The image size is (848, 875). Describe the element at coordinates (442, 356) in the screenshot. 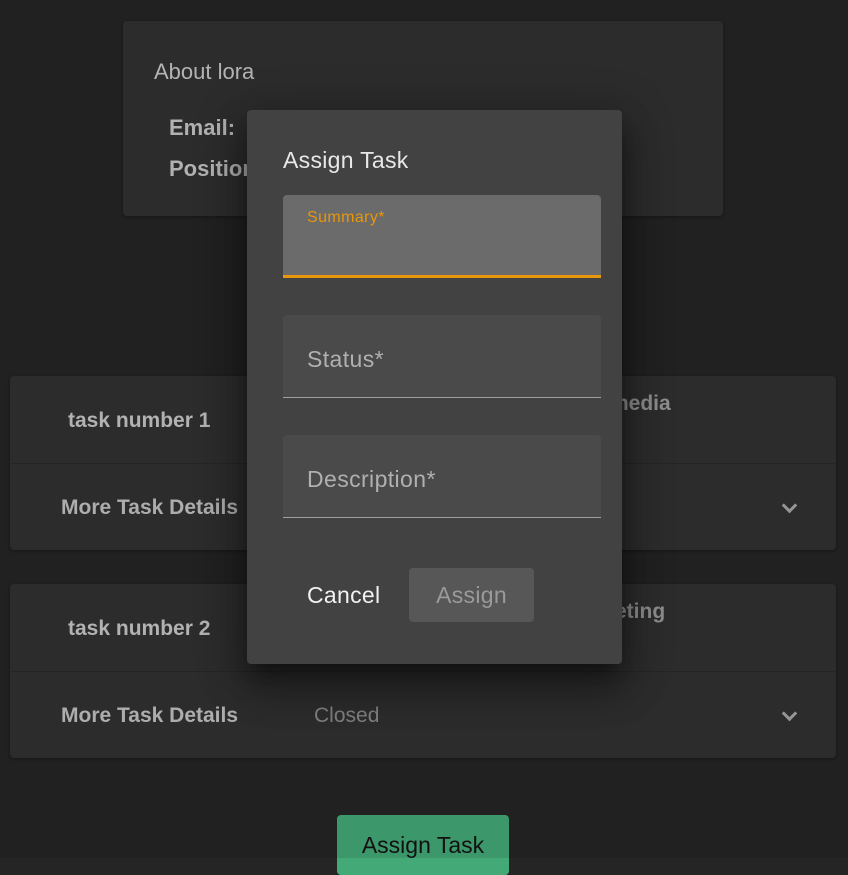

I see `status-field: Status*` at that location.